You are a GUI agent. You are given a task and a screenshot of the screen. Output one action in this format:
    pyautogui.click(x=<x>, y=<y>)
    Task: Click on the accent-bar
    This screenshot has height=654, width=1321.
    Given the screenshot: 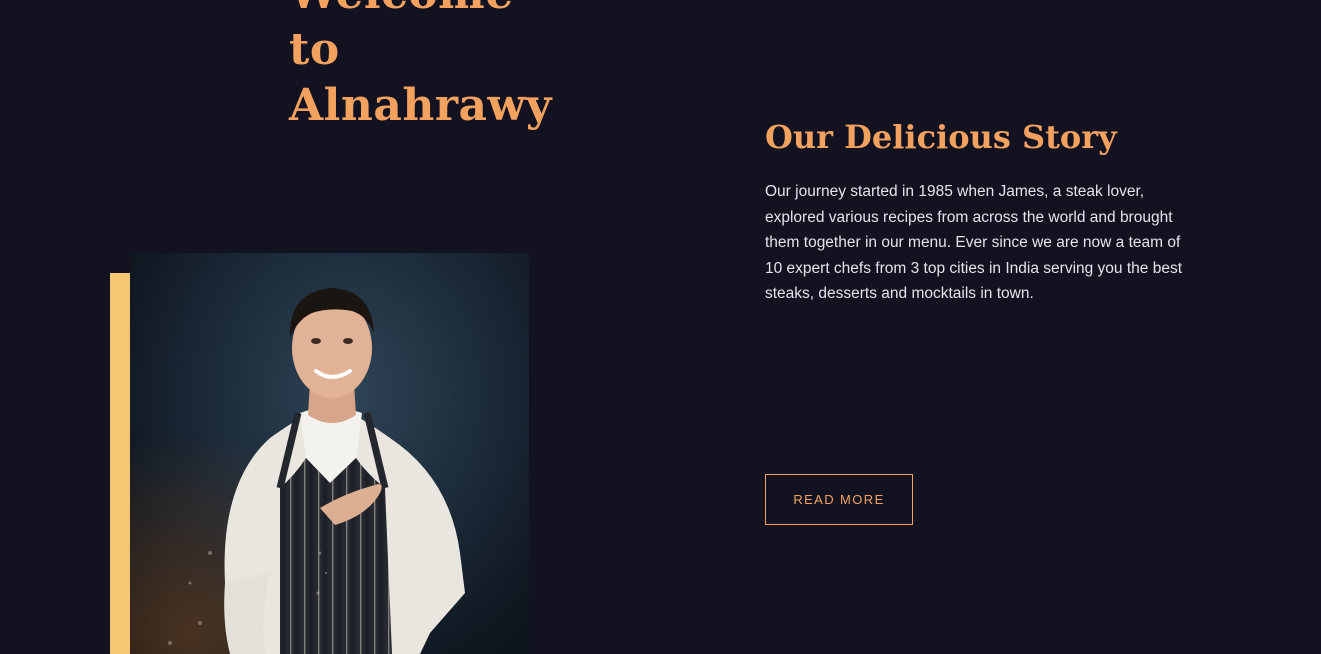 What is the action you would take?
    pyautogui.click(x=120, y=463)
    